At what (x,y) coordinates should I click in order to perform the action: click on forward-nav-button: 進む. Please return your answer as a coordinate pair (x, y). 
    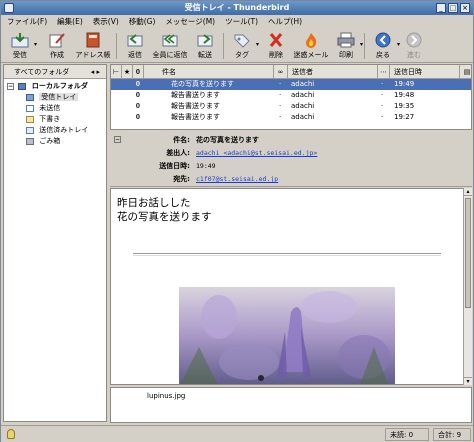
    Looking at the image, I should click on (414, 46).